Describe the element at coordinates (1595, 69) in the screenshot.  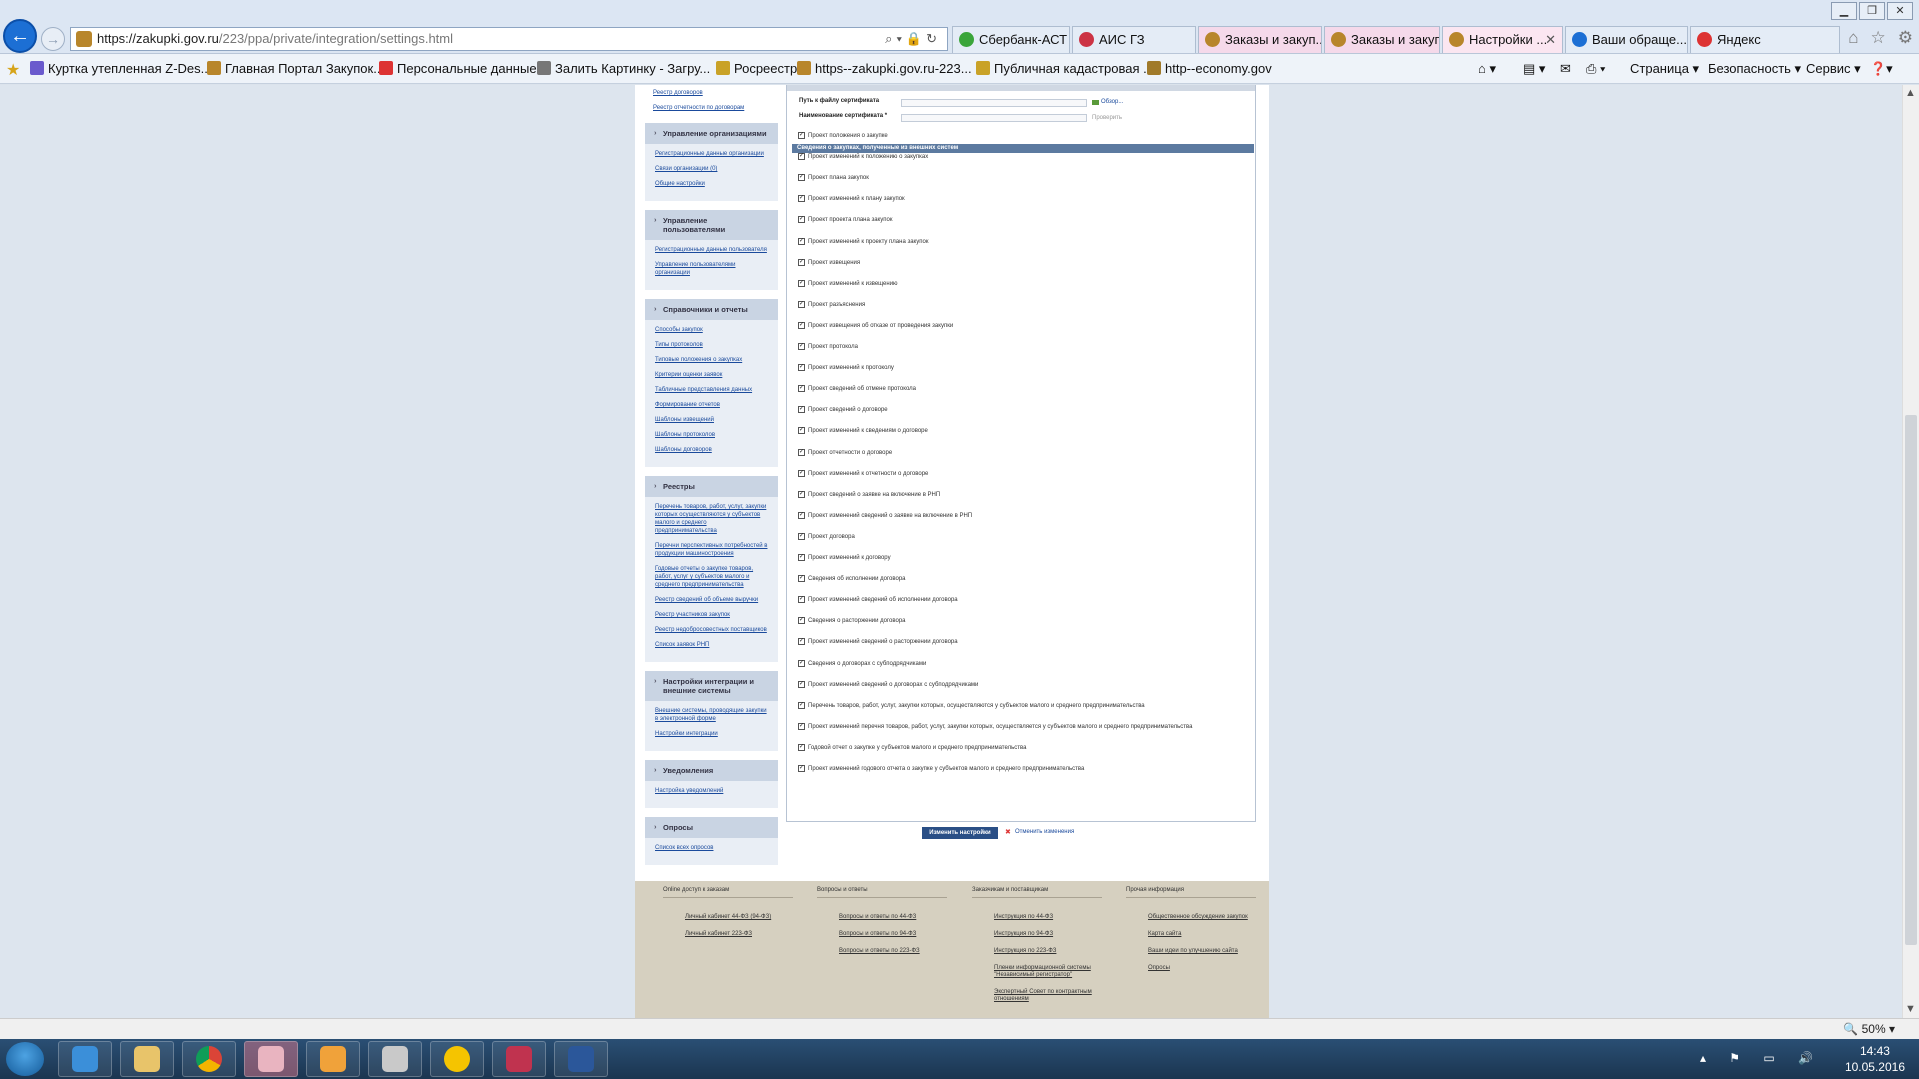
I see `print-icon: ⎙ ▾` at that location.